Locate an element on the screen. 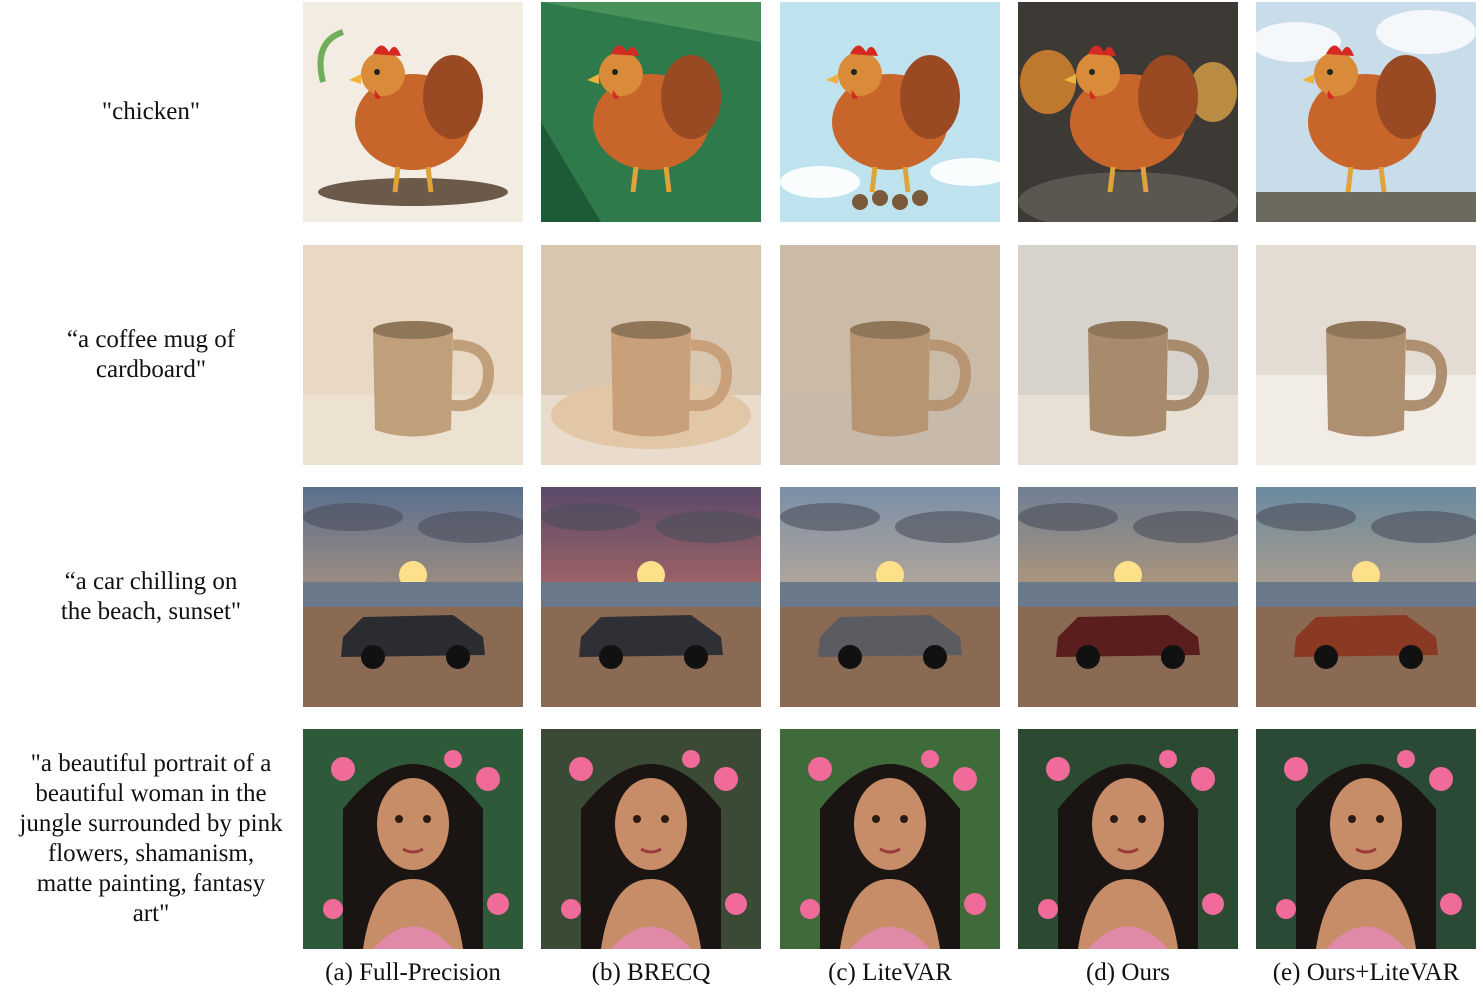  image-portrait-ours-litevar is located at coordinates (1366, 839).